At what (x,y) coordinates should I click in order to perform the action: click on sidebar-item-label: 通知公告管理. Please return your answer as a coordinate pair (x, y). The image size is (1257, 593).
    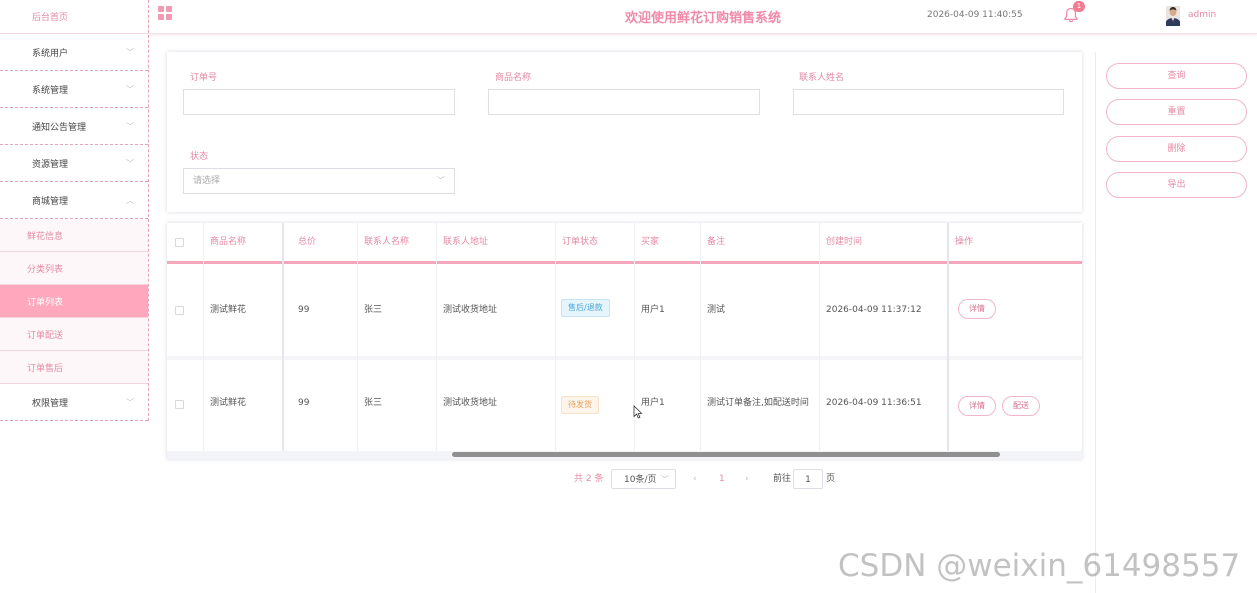
    Looking at the image, I should click on (59, 127).